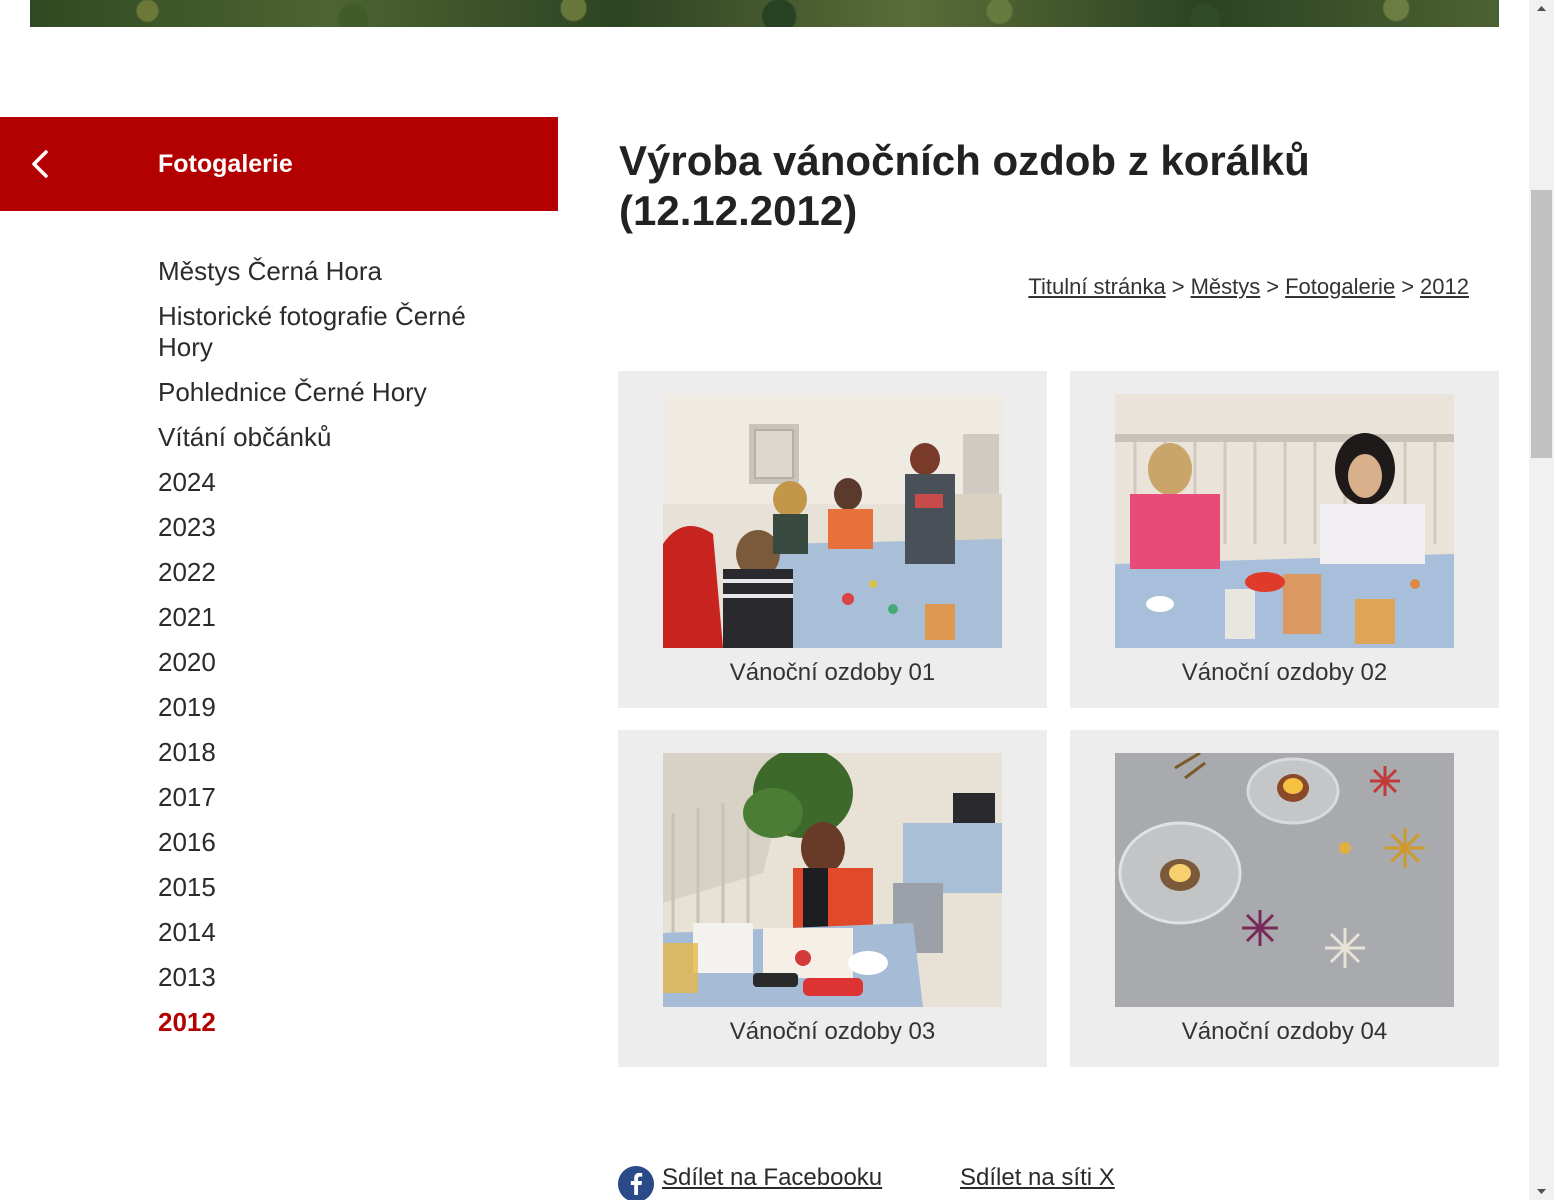 The height and width of the screenshot is (1200, 1554). I want to click on gallery-item: Vánoční ozdoby 03, so click(832, 898).